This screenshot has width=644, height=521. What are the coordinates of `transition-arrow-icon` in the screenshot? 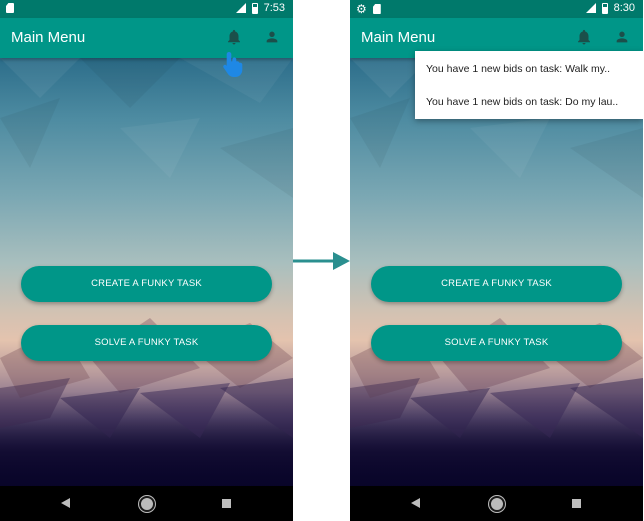 It's located at (321, 261).